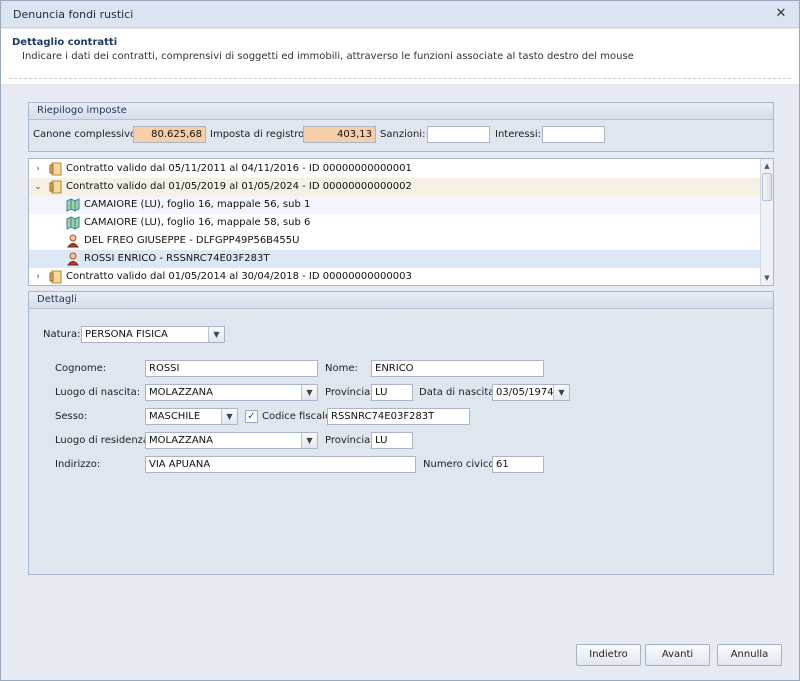  Describe the element at coordinates (400, 14) in the screenshot. I see `title-bar: Denuncia fondi rustici ✕` at that location.